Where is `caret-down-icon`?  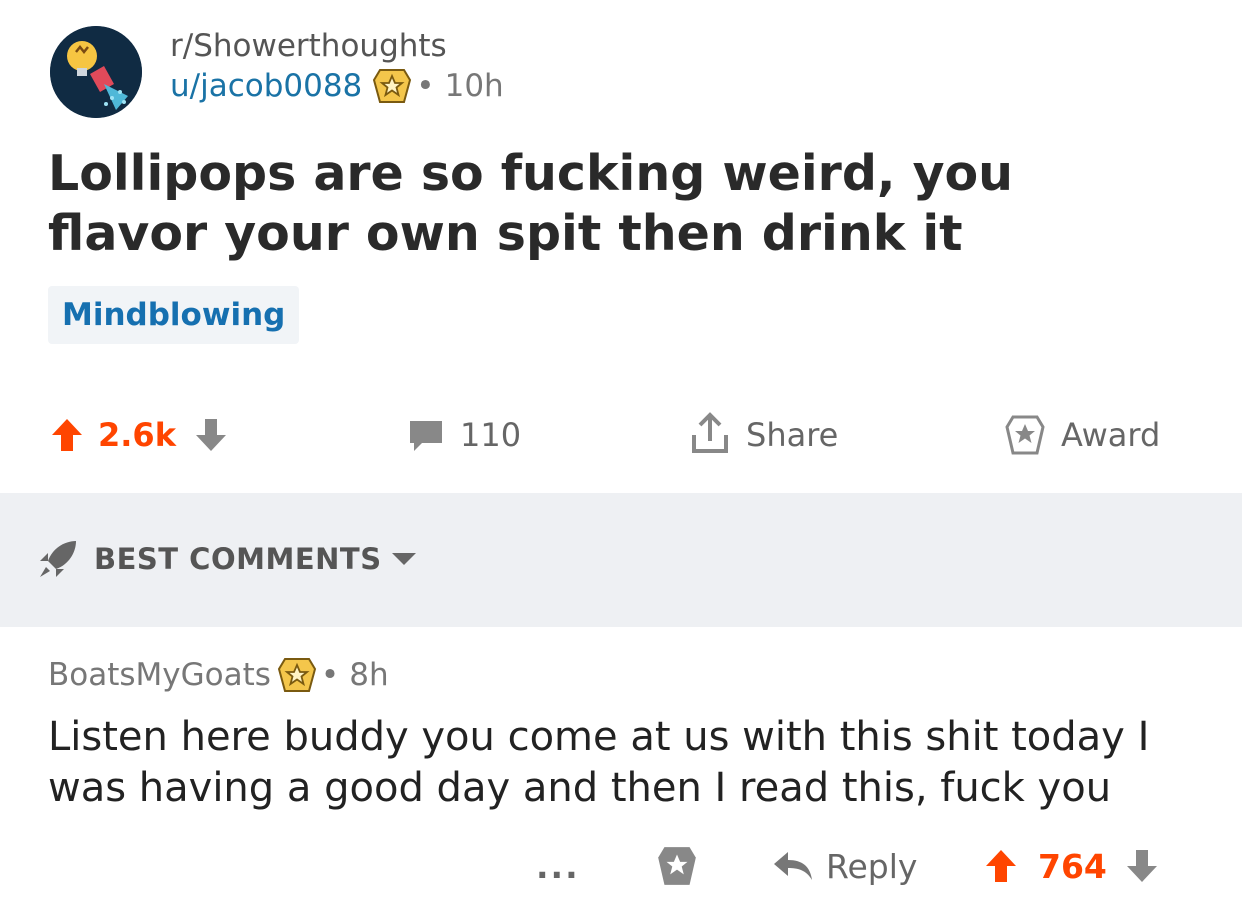
caret-down-icon is located at coordinates (404, 559).